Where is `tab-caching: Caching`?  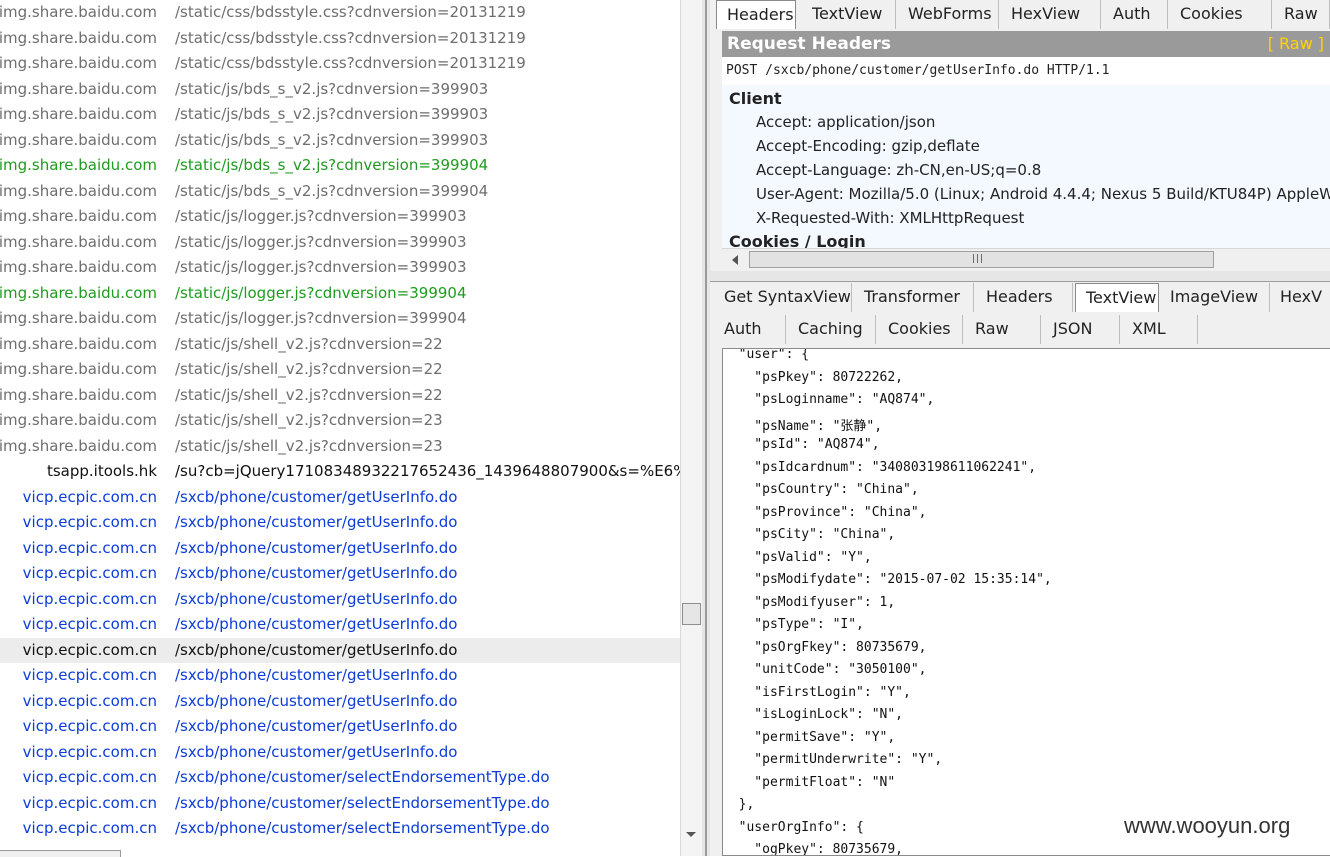 tab-caching: Caching is located at coordinates (832, 329).